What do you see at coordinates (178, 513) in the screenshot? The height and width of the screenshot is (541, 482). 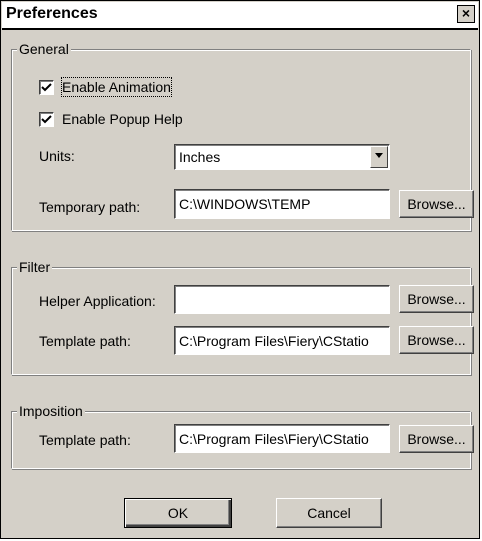 I see `ok-button: OK` at bounding box center [178, 513].